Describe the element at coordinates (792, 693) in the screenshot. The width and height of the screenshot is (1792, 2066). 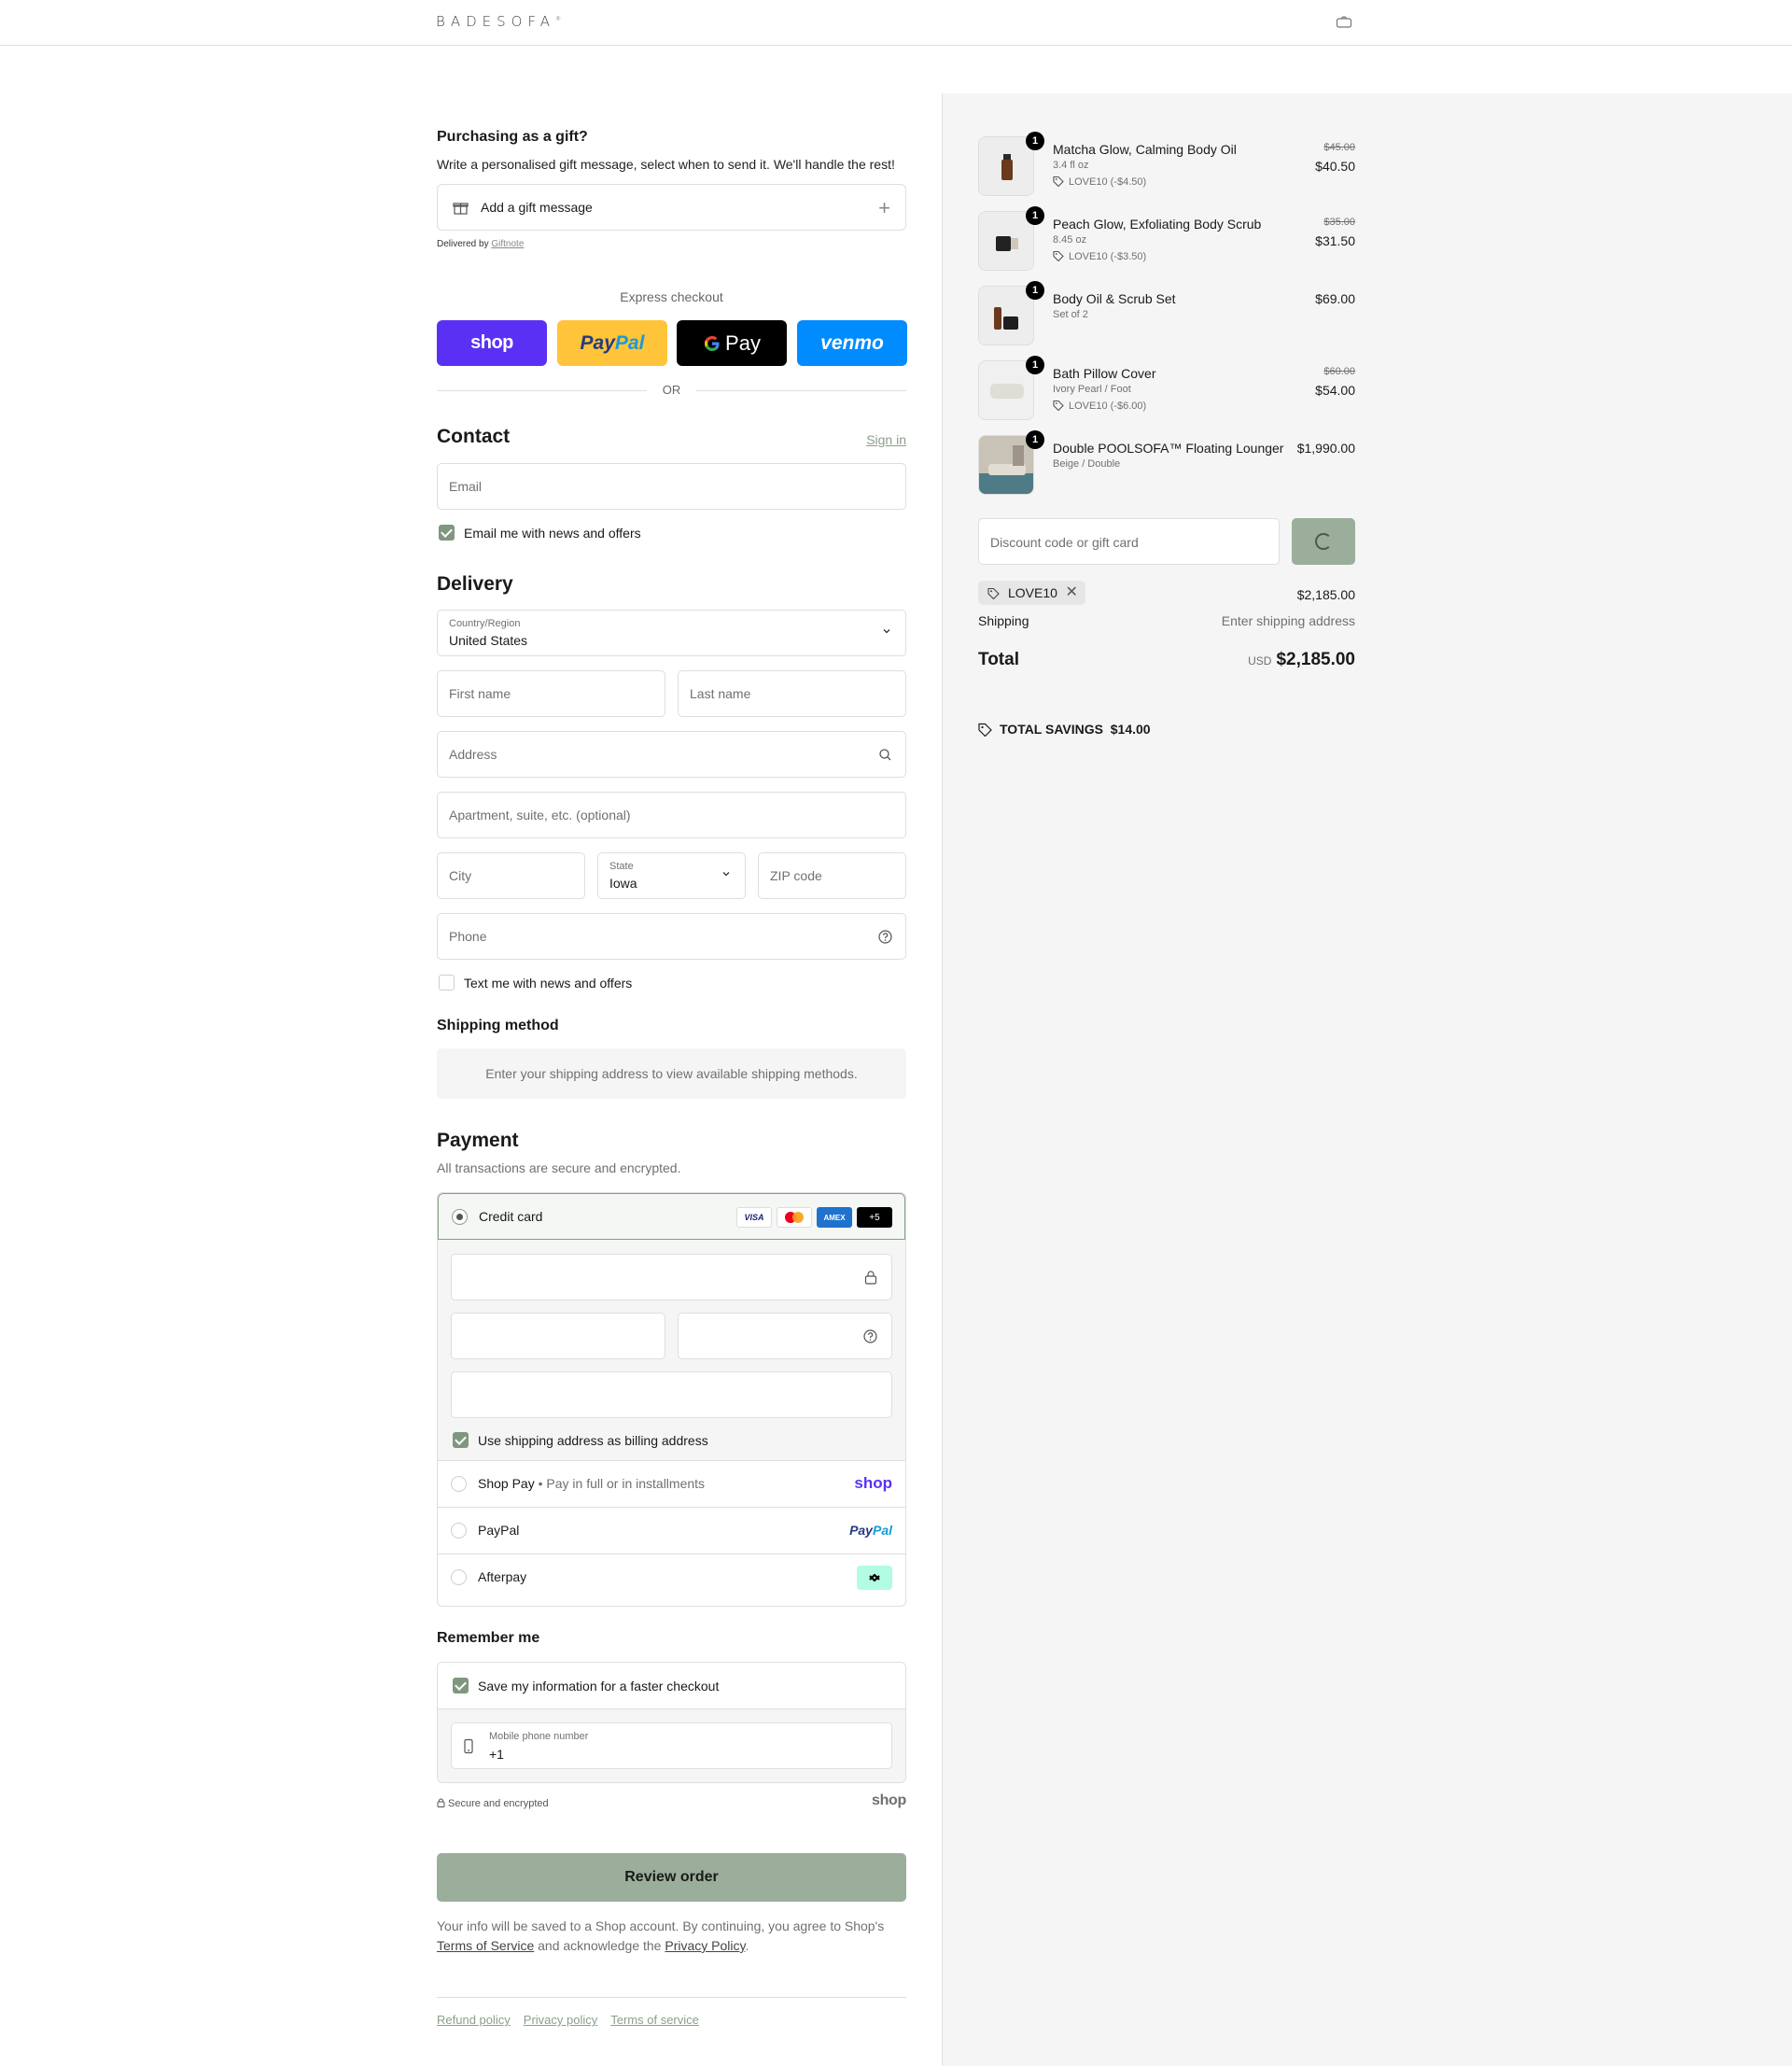
I see `last-name-field: Last name` at that location.